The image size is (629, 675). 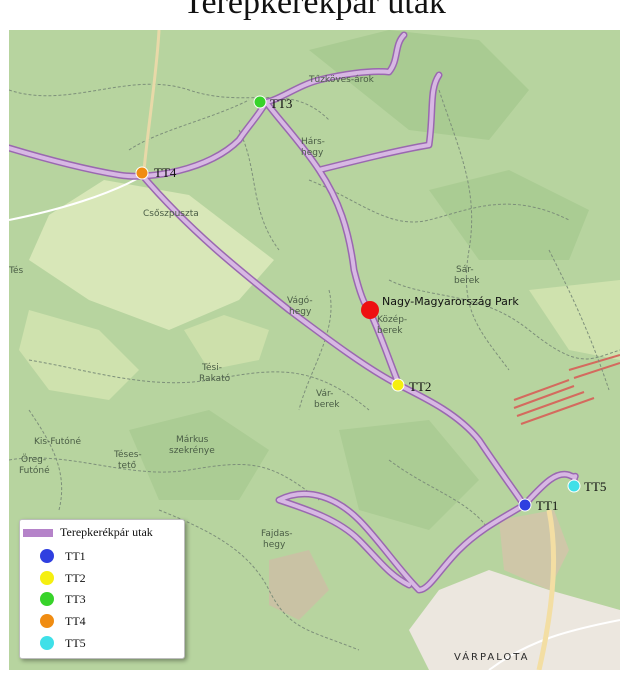 What do you see at coordinates (47, 578) in the screenshot?
I see `legend-tt2-dot` at bounding box center [47, 578].